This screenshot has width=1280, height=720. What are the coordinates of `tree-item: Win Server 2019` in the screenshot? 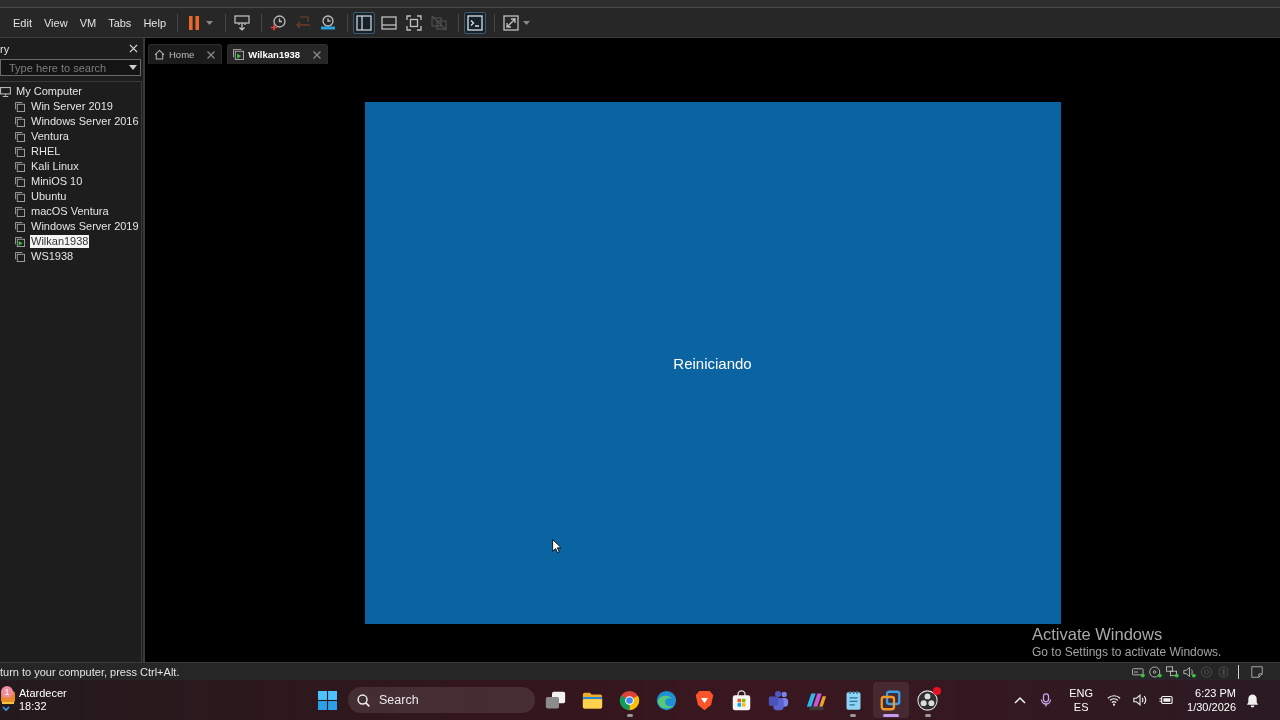 It's located at (72, 106).